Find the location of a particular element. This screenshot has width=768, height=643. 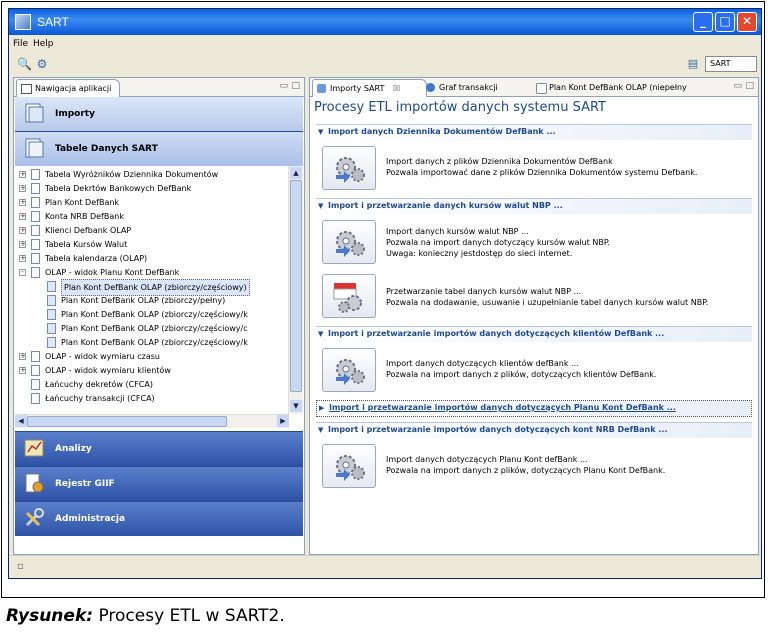

collapse-icon: - is located at coordinates (22, 272).